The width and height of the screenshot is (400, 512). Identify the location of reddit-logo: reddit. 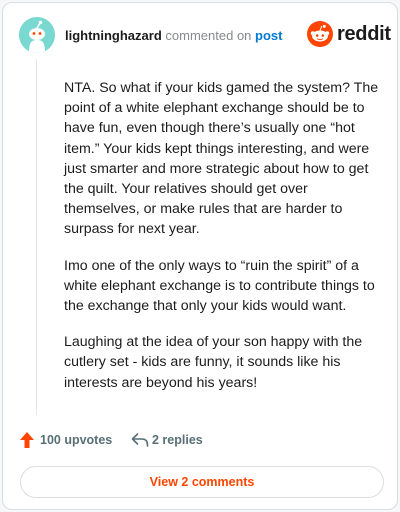
(349, 35).